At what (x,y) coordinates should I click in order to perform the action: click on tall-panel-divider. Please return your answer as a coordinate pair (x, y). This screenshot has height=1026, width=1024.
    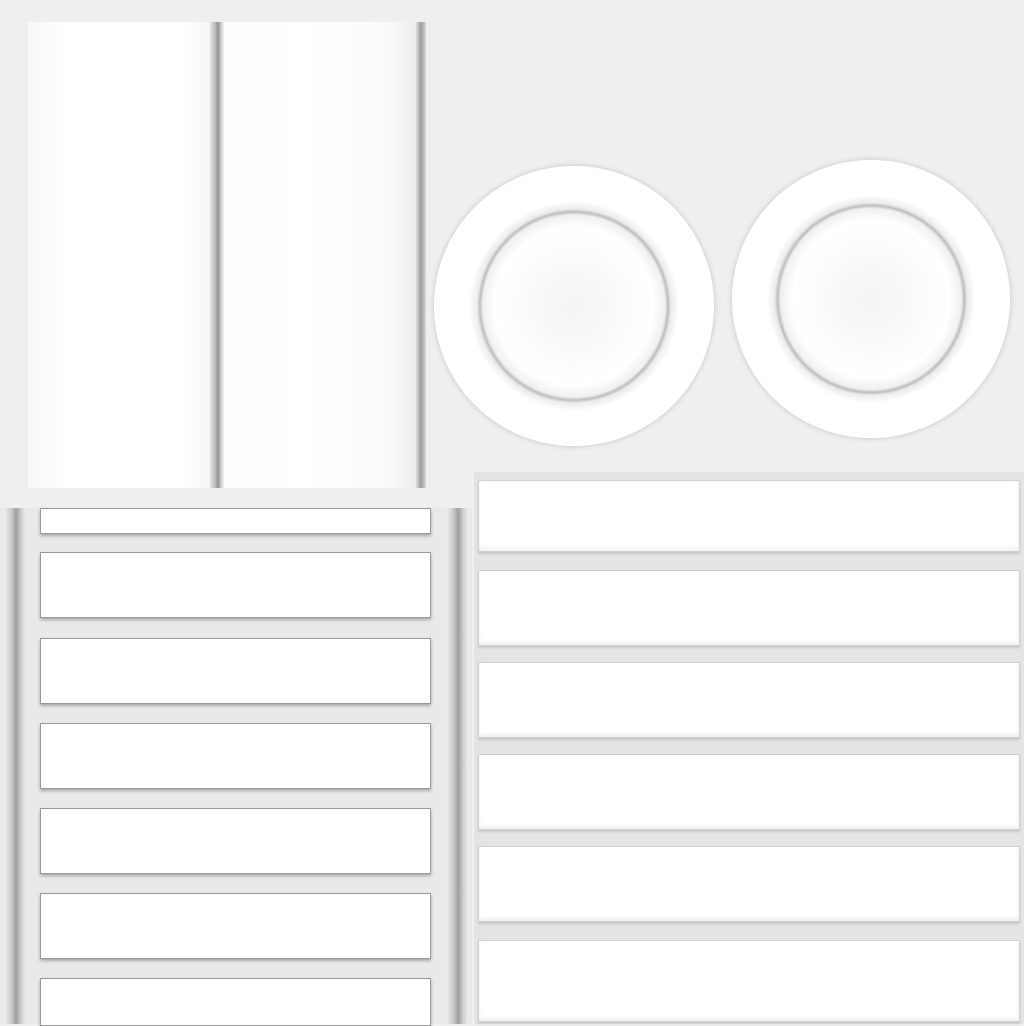
    Looking at the image, I should click on (217, 255).